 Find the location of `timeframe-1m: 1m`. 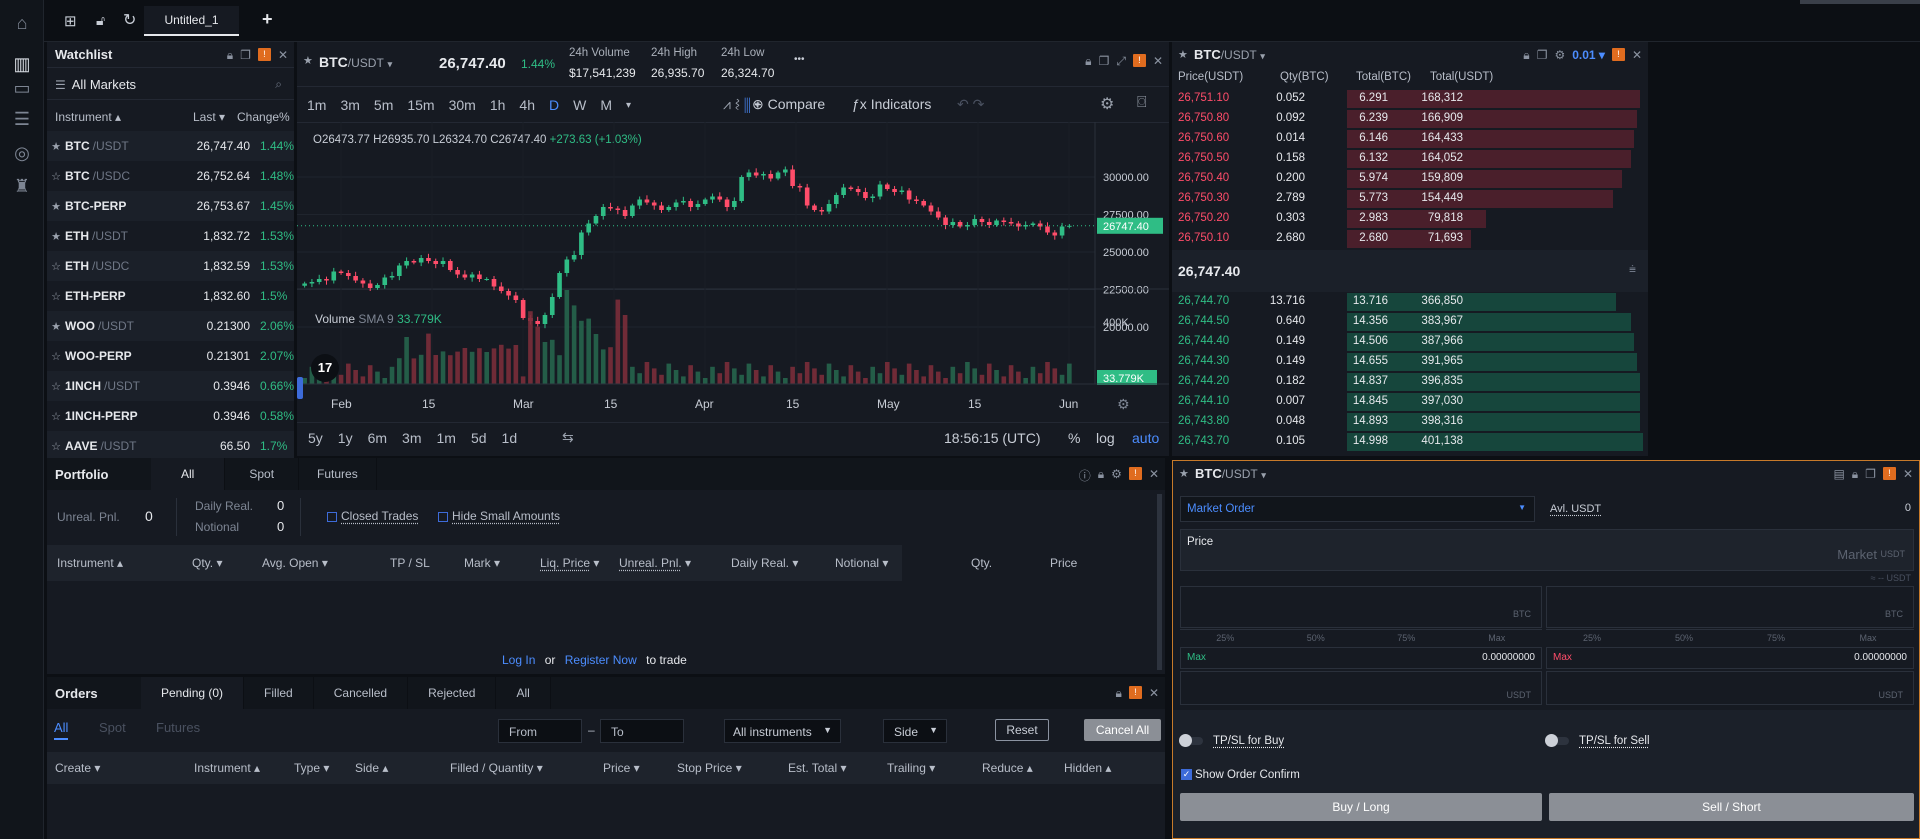

timeframe-1m: 1m is located at coordinates (316, 105).